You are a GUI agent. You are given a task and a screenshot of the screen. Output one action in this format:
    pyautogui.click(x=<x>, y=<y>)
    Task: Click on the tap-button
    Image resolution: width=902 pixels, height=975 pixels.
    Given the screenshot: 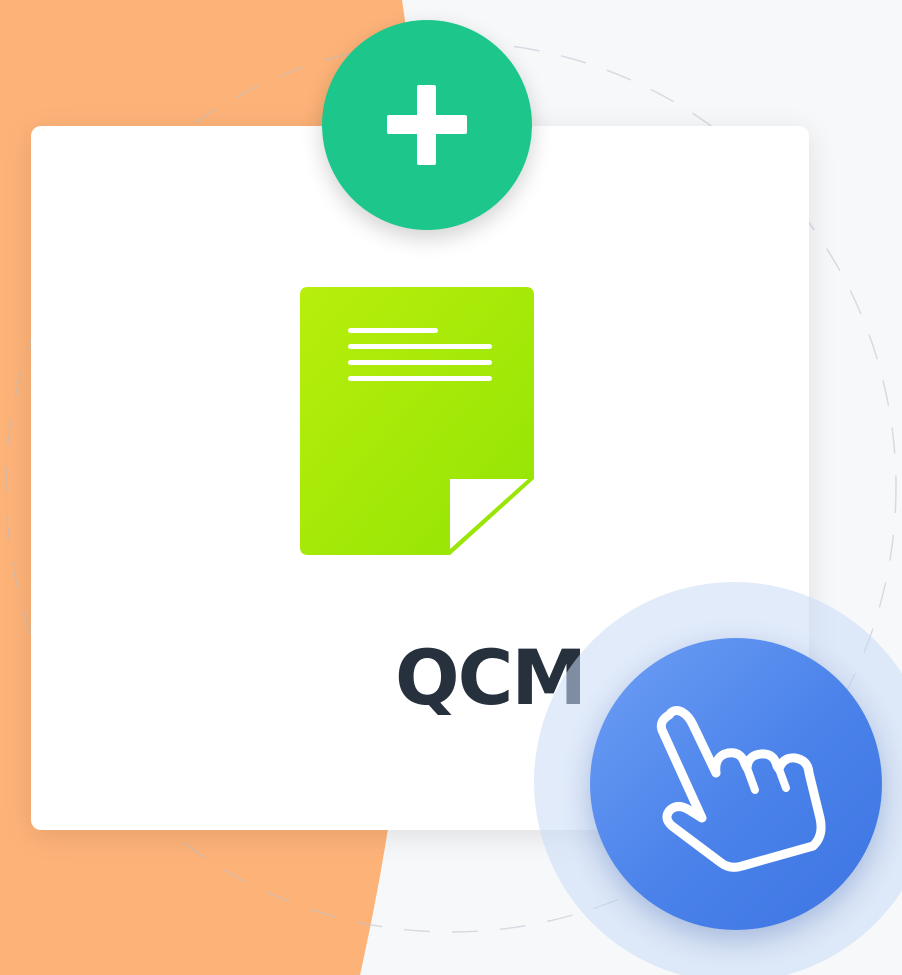 What is the action you would take?
    pyautogui.click(x=736, y=784)
    